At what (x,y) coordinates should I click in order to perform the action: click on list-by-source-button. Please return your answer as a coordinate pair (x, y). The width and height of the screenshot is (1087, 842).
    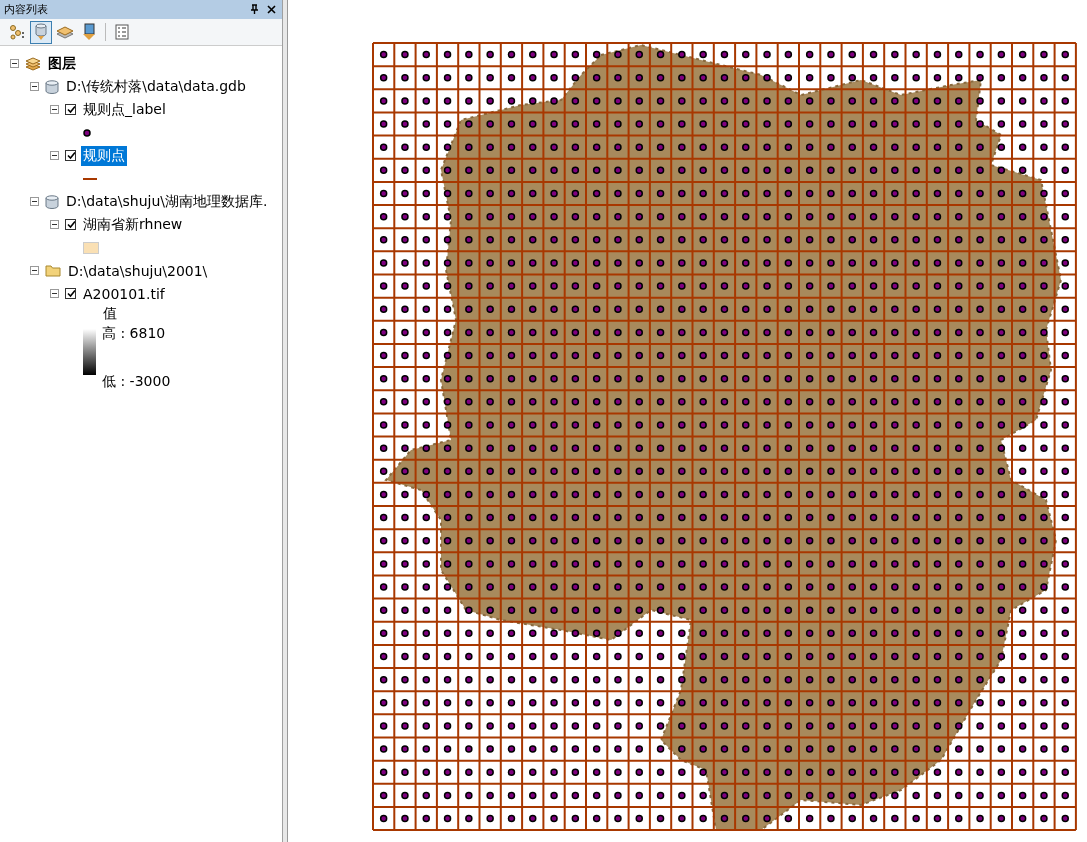
    Looking at the image, I should click on (41, 32).